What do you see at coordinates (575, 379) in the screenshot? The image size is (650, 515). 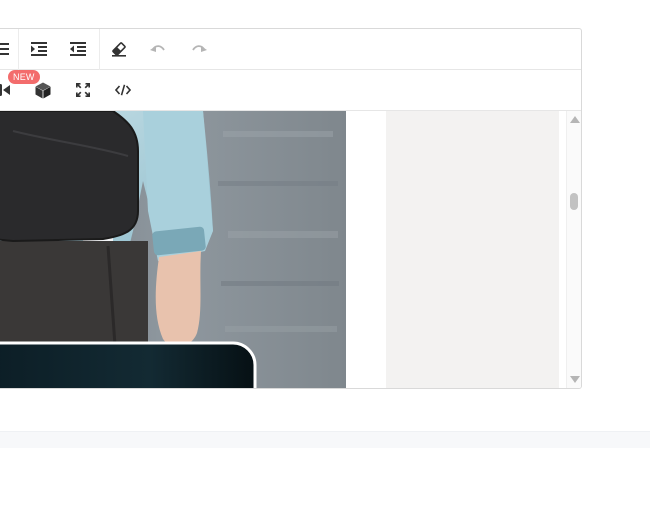 I see `scroll-down-arrow-icon` at bounding box center [575, 379].